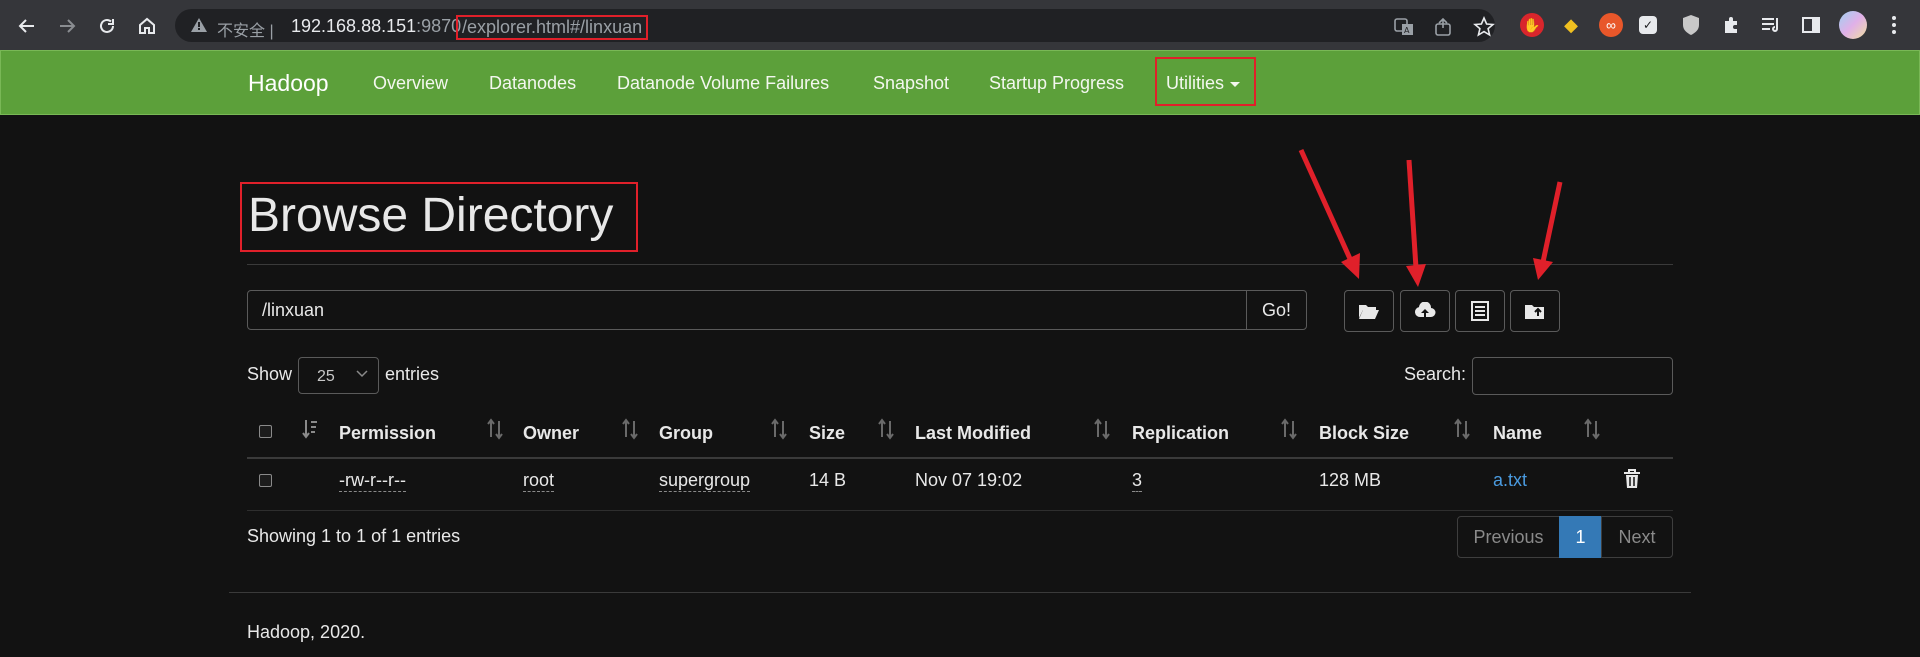  What do you see at coordinates (1435, 374) in the screenshot?
I see `search-label: Search:` at bounding box center [1435, 374].